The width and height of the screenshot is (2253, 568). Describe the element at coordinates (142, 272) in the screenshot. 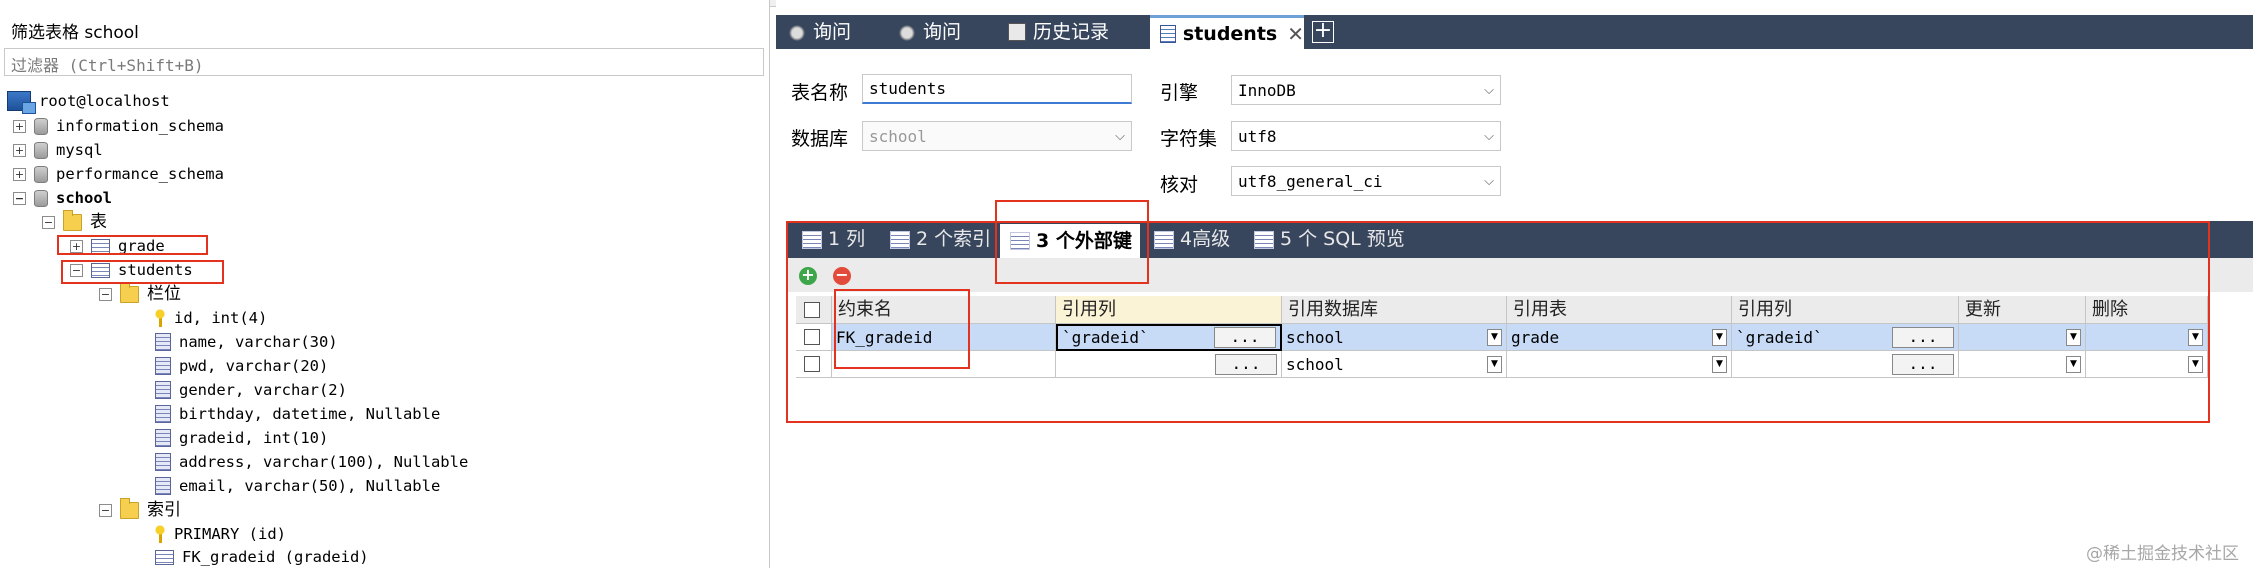

I see `highlight-students` at that location.